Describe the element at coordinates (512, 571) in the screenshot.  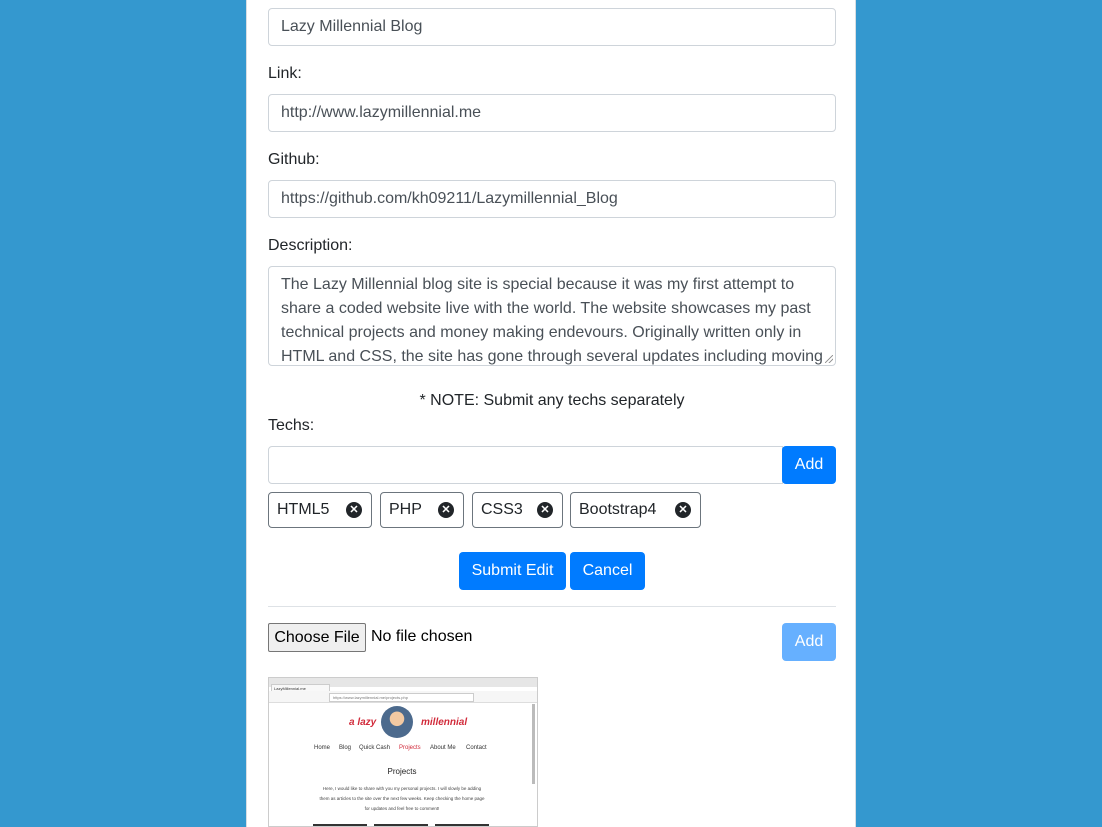
I see `submit-edit-button: Submit Edit` at that location.